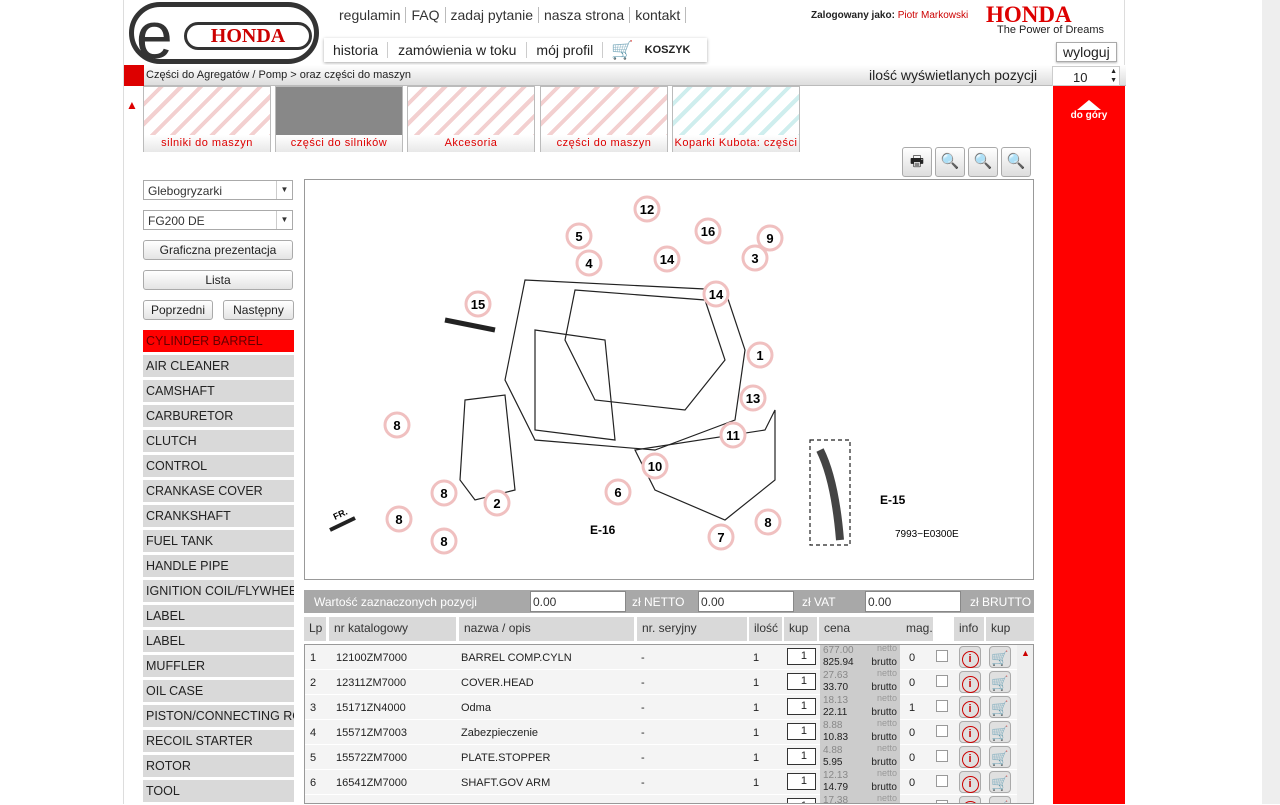  What do you see at coordinates (218, 716) in the screenshot?
I see `menu-item: PISTON/CONNECTING ROD` at bounding box center [218, 716].